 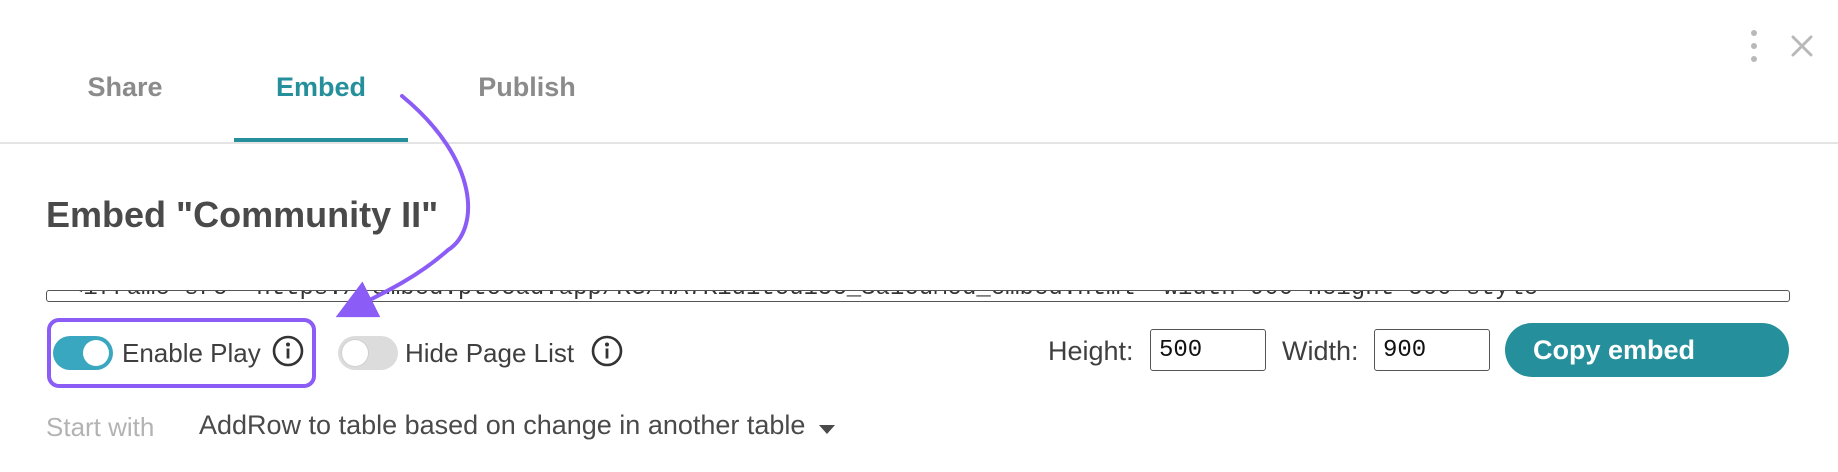 What do you see at coordinates (1208, 350) in the screenshot?
I see `height-input` at bounding box center [1208, 350].